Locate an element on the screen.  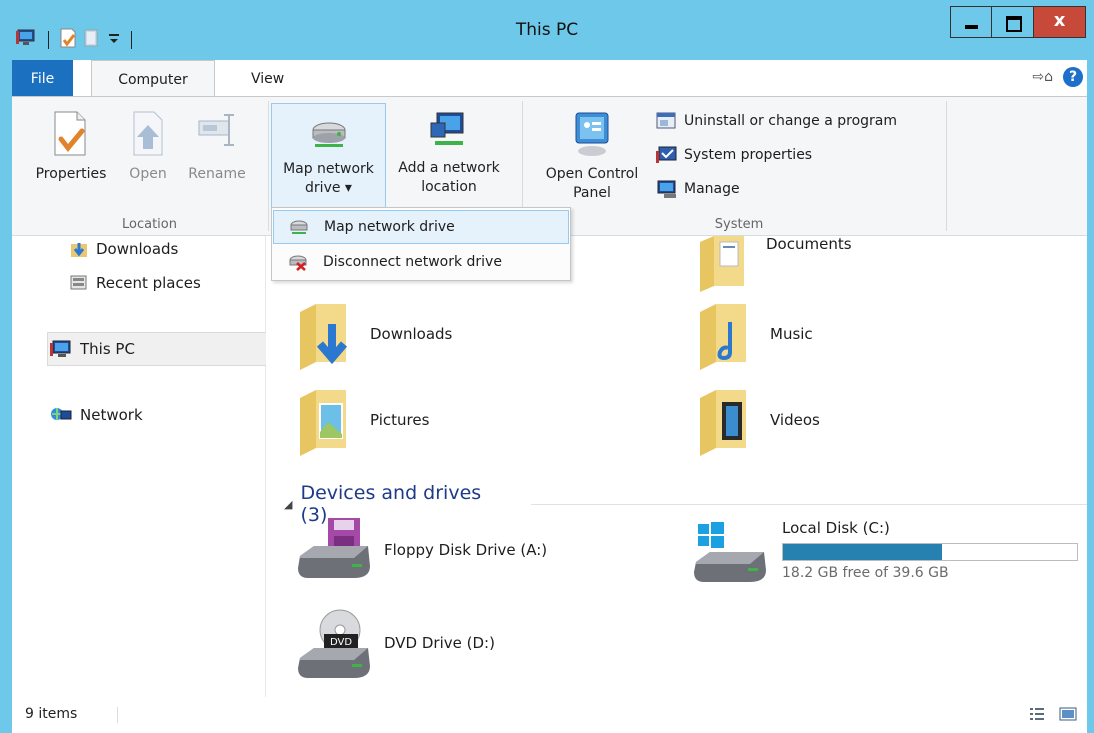
title-bar: This PC x is located at coordinates (547, 30).